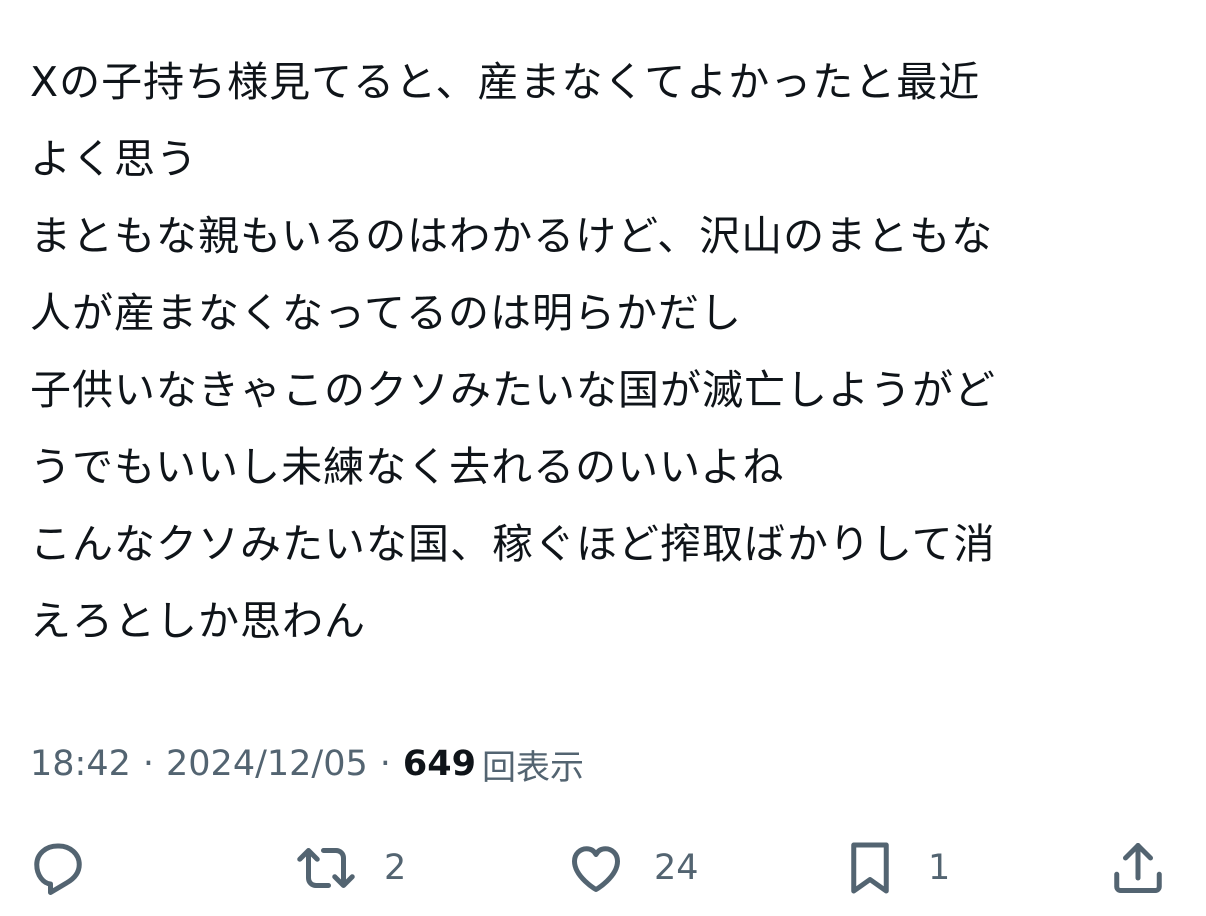 The height and width of the screenshot is (916, 1206). I want to click on views-label: 回表示, so click(533, 764).